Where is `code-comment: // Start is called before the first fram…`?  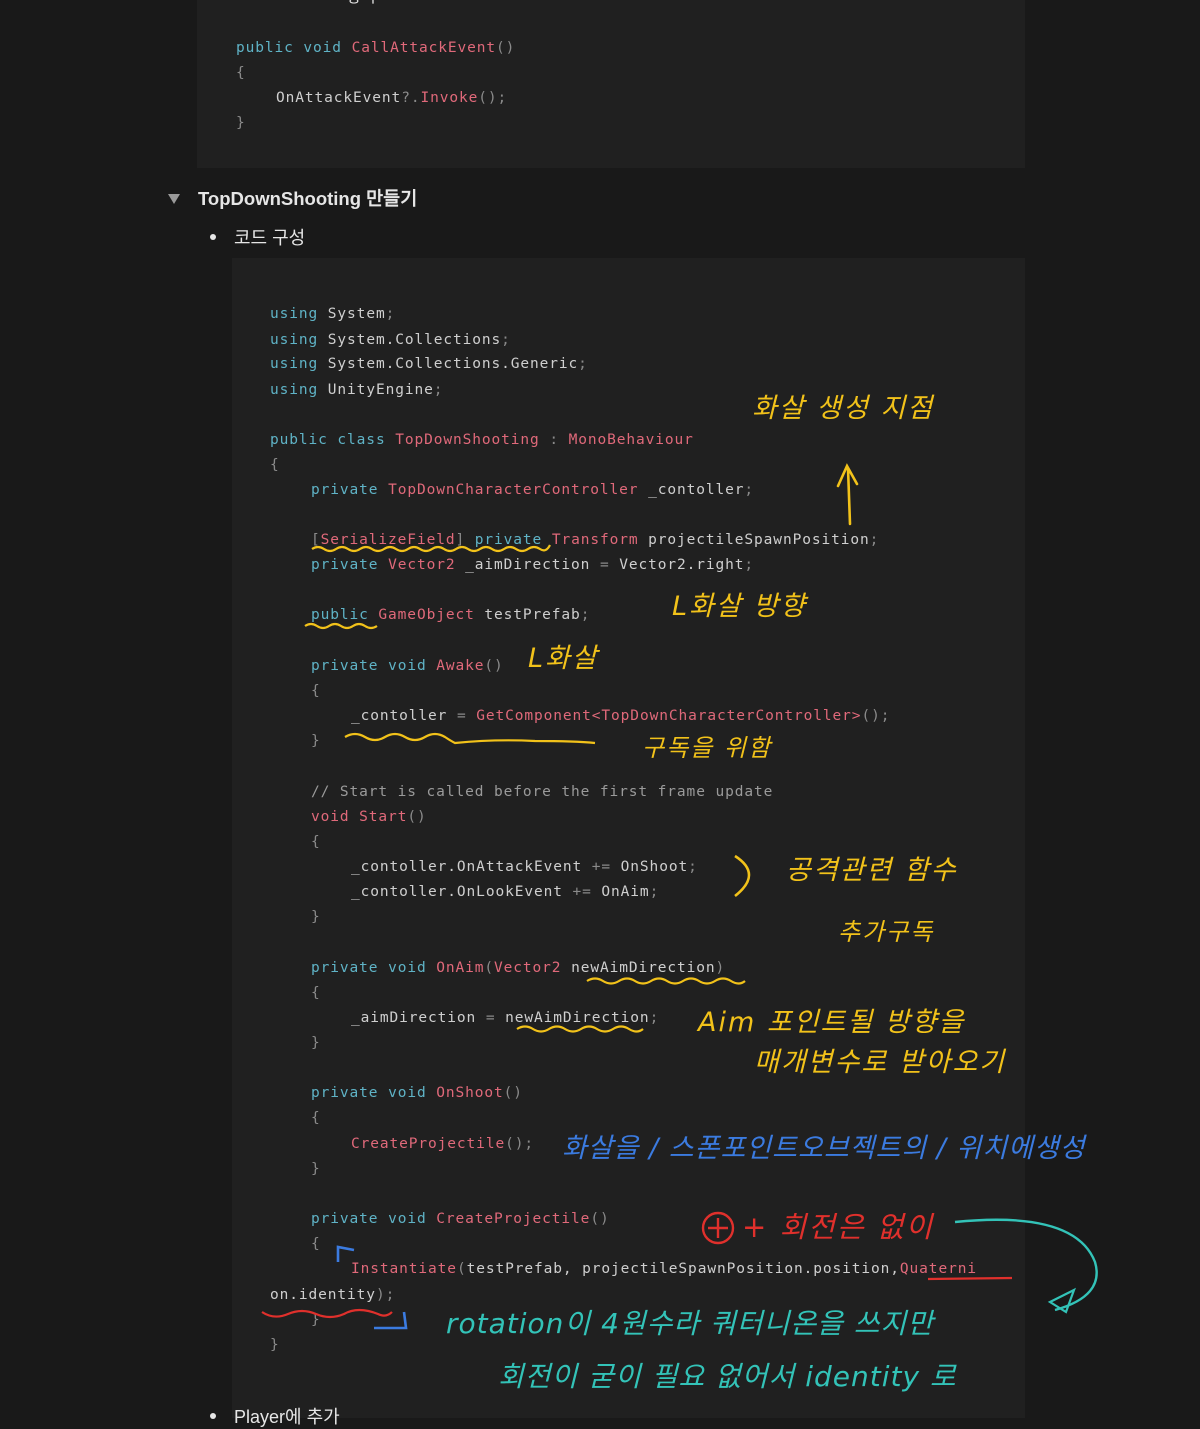
code-comment: // Start is called before the first fram… is located at coordinates (542, 792).